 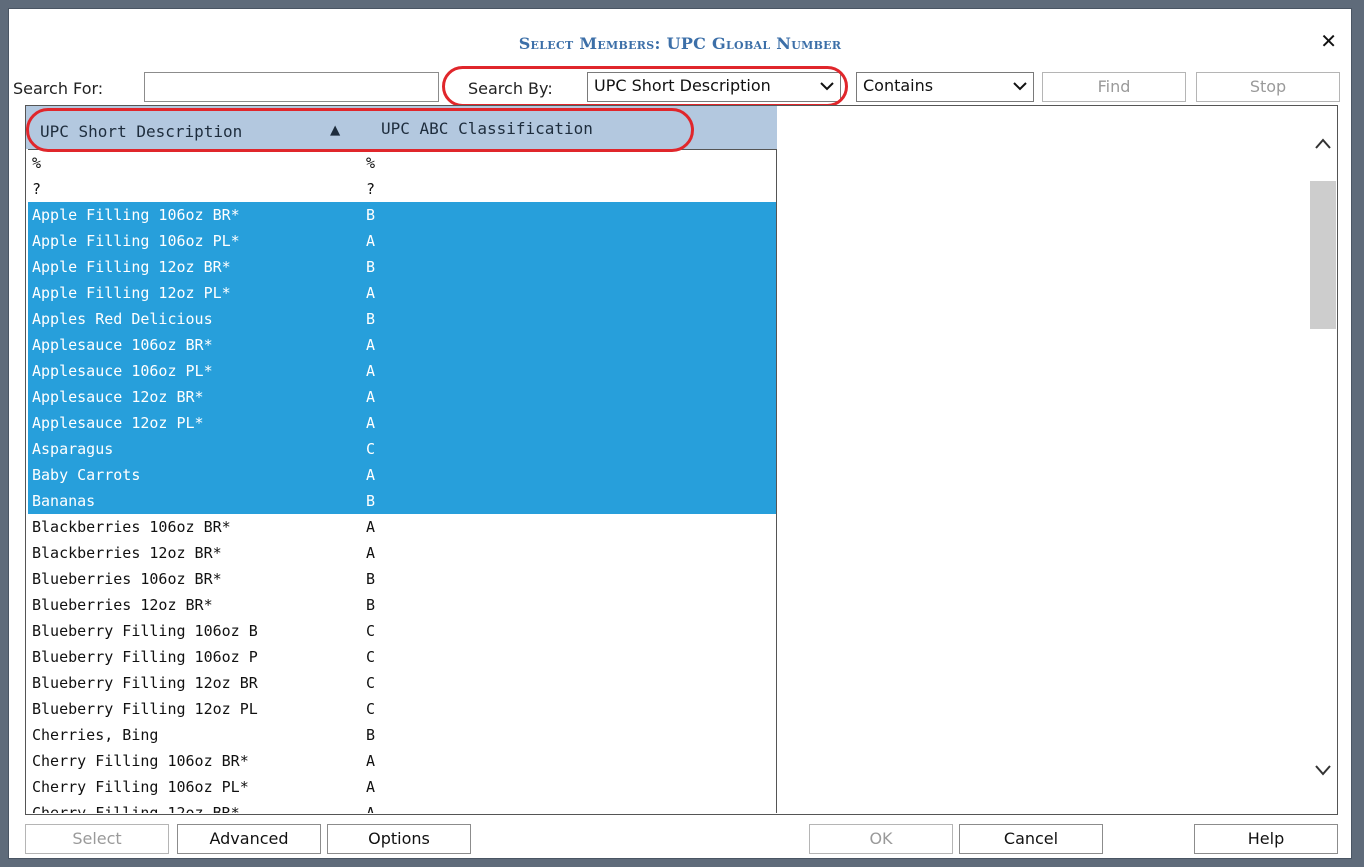 What do you see at coordinates (402, 397) in the screenshot?
I see `table-row: Applesauce 12oz BR* A` at bounding box center [402, 397].